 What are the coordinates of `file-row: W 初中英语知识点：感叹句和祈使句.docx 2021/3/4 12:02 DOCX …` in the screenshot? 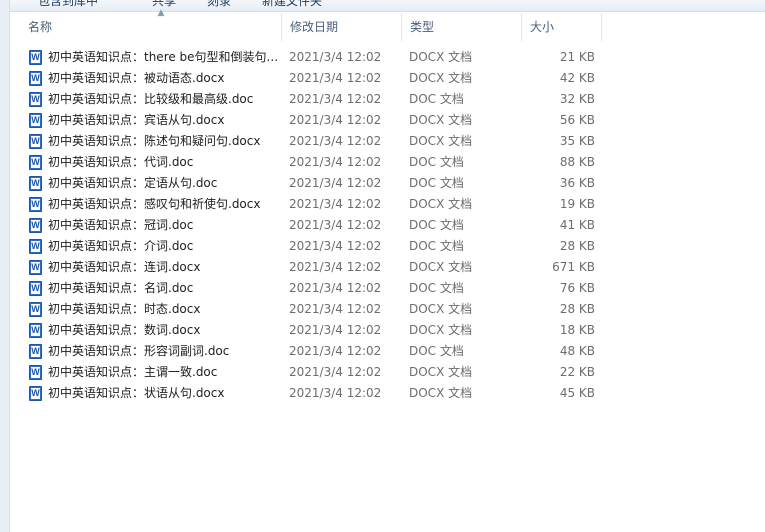 It's located at (387, 204).